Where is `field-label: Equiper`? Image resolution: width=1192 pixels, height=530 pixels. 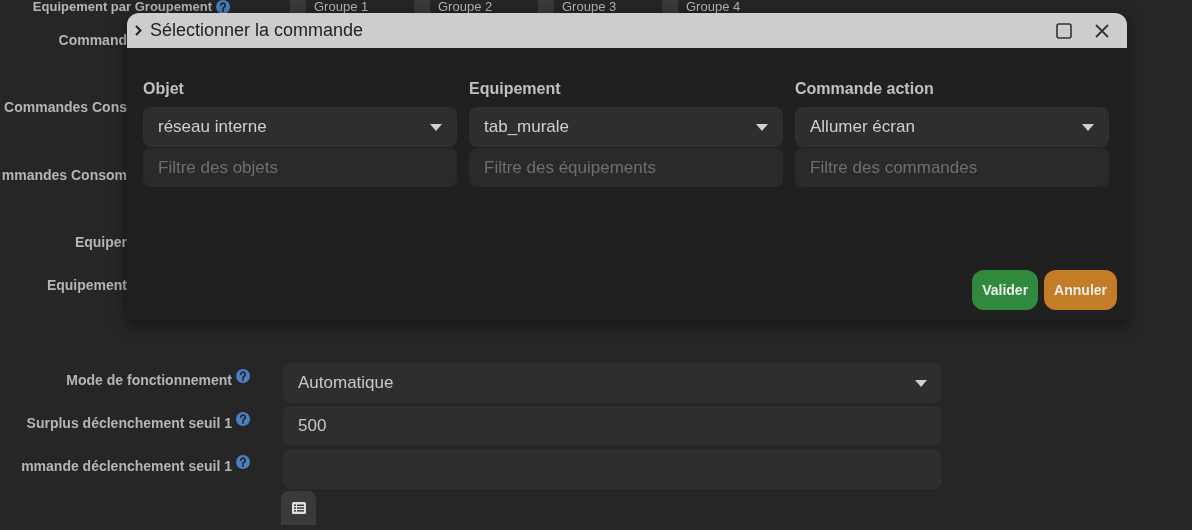 field-label: Equiper is located at coordinates (100, 242).